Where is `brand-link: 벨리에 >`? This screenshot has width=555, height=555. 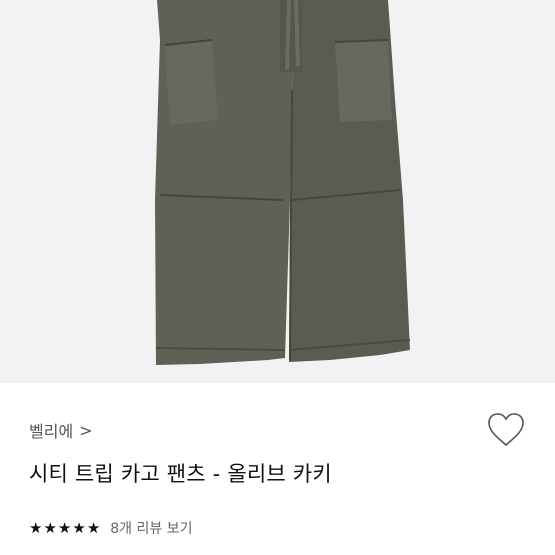 brand-link: 벨리에 > is located at coordinates (61, 430).